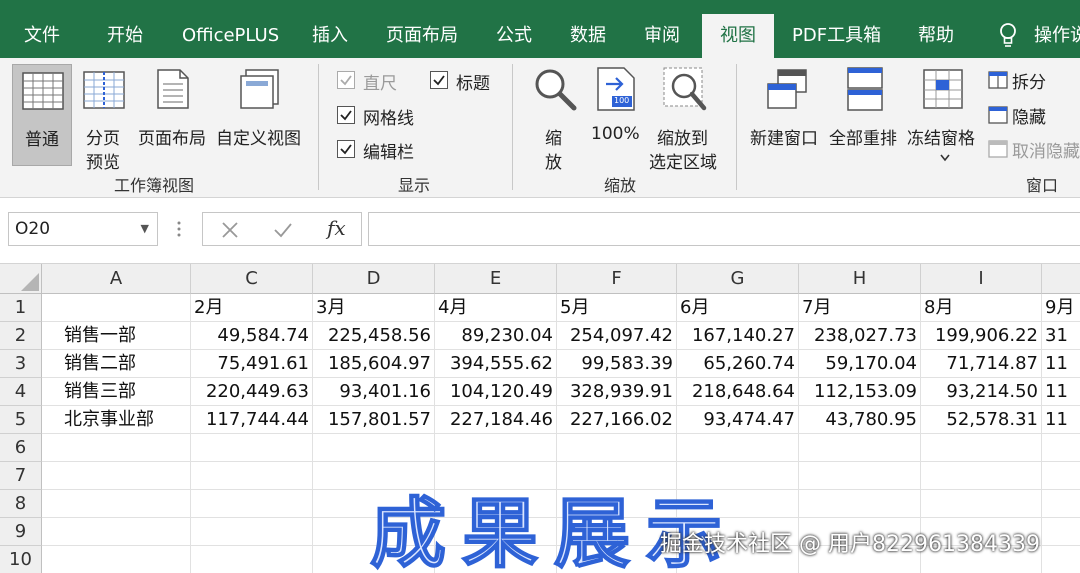 This screenshot has width=1080, height=573. Describe the element at coordinates (1029, 80) in the screenshot. I see `split-label: 拆分` at that location.